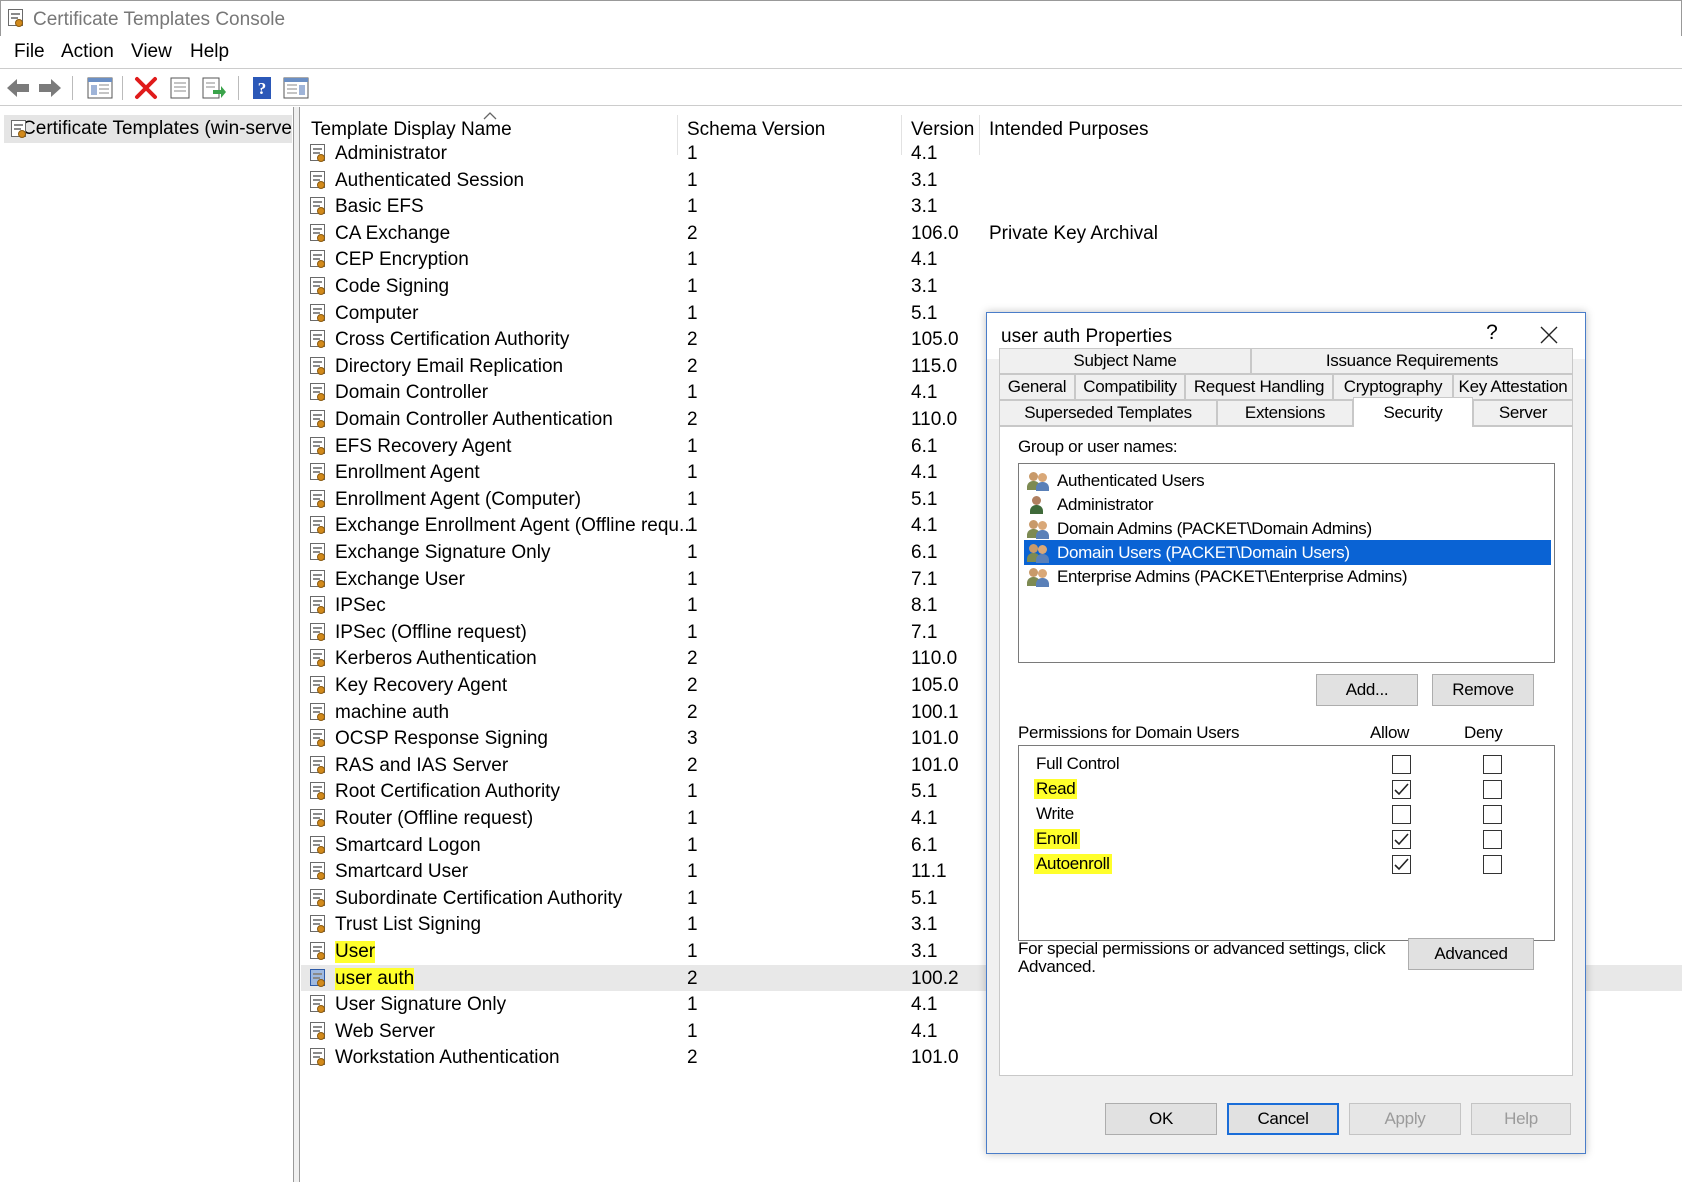 The height and width of the screenshot is (1182, 1682). I want to click on template-name-cell: Router (Offline request), so click(434, 818).